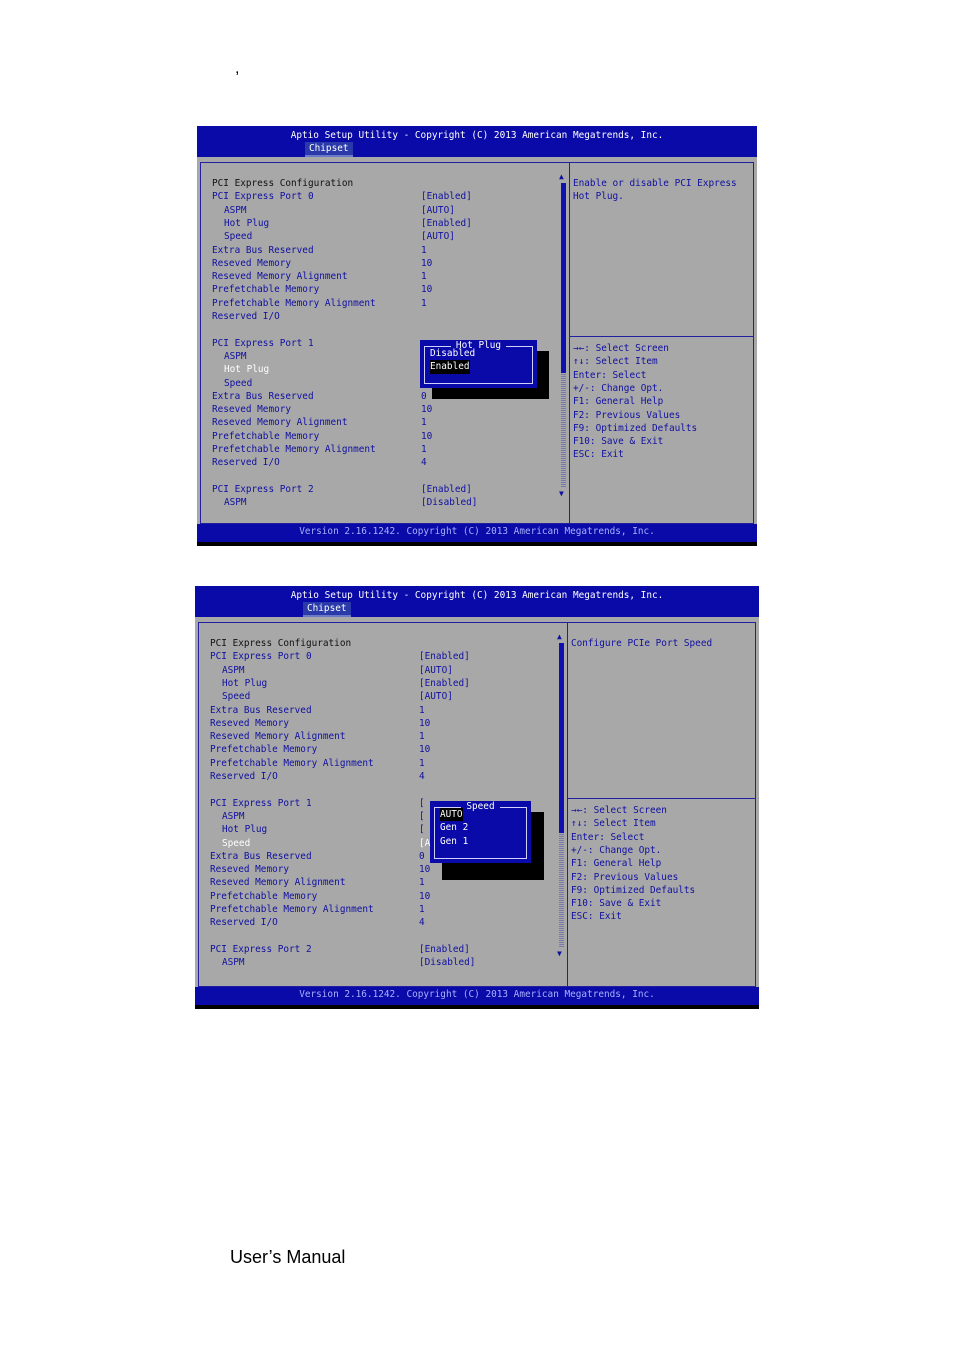 The height and width of the screenshot is (1350, 954). I want to click on key-help: F9: Optimized Defaults, so click(633, 890).